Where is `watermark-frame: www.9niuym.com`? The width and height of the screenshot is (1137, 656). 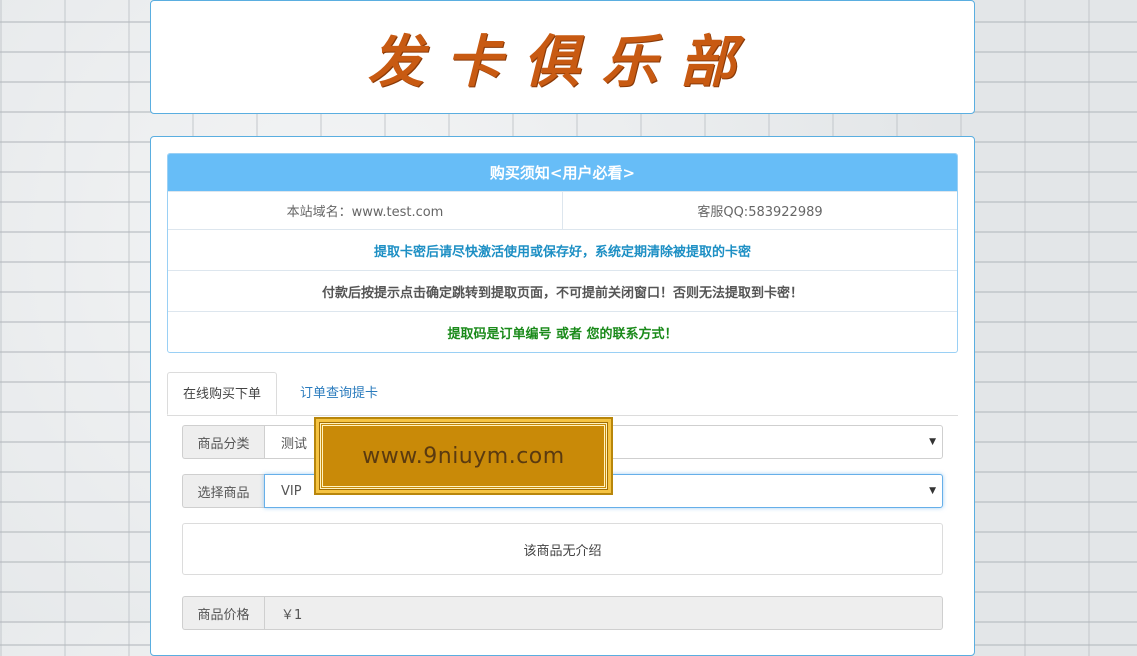
watermark-frame: www.9niuym.com is located at coordinates (463, 456).